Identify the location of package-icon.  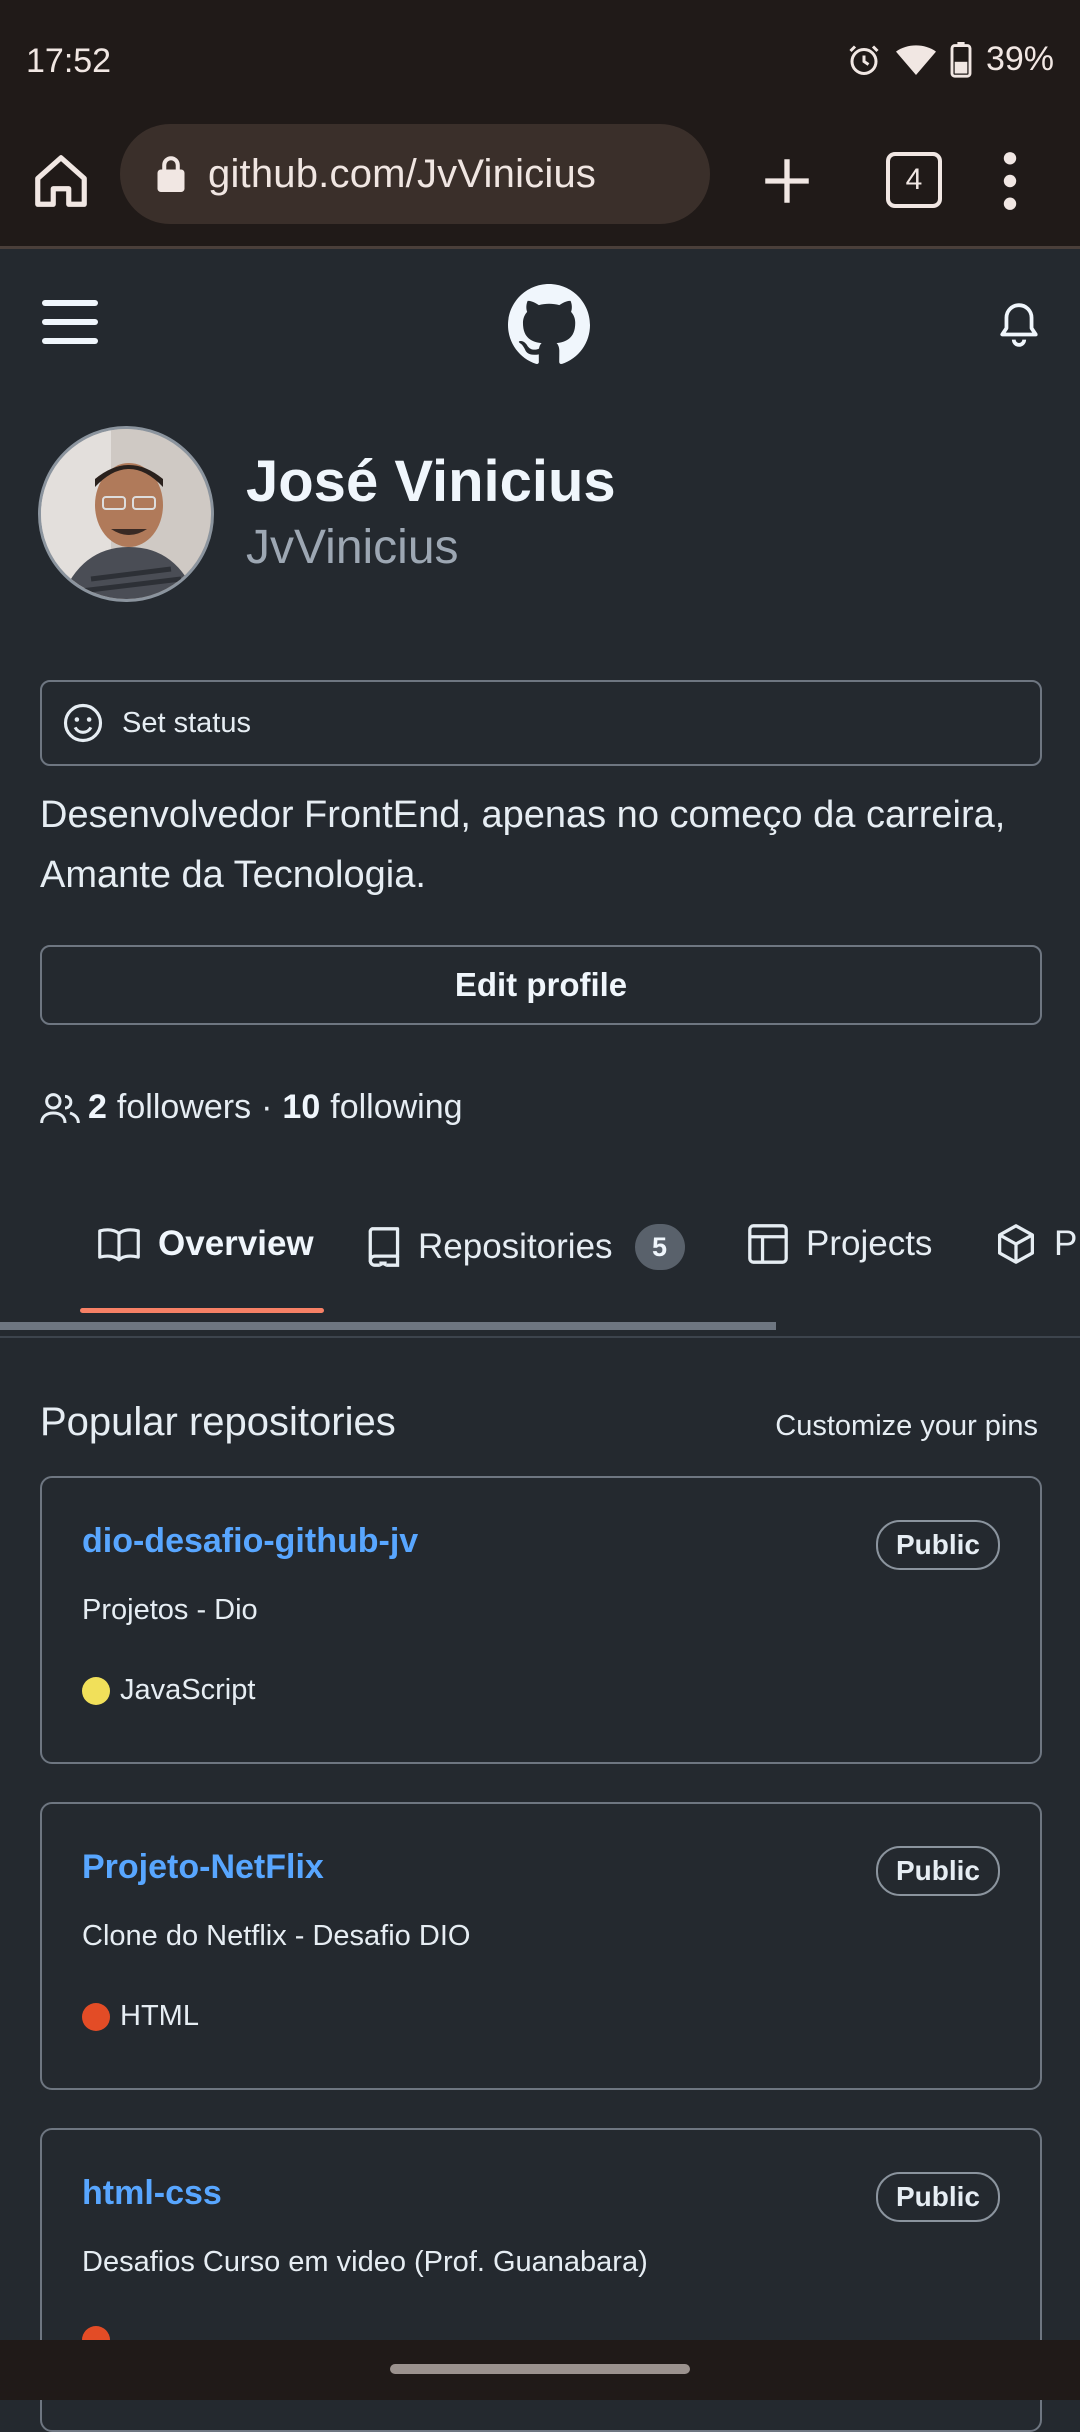
(1016, 1244).